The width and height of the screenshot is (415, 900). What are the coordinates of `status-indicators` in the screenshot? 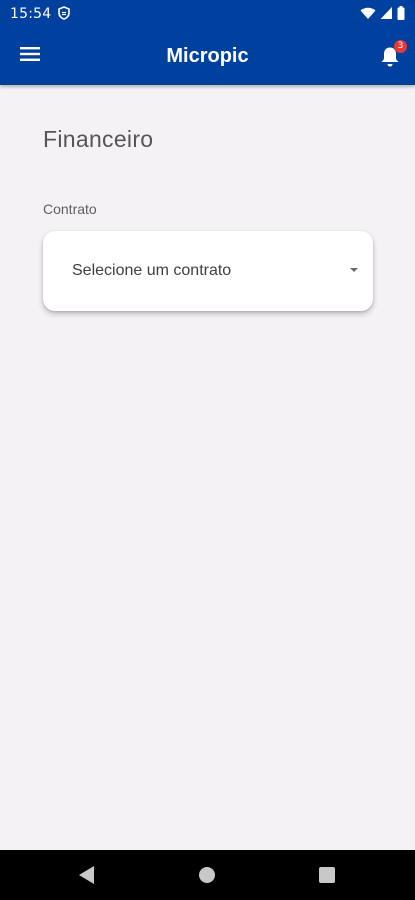 It's located at (382, 15).